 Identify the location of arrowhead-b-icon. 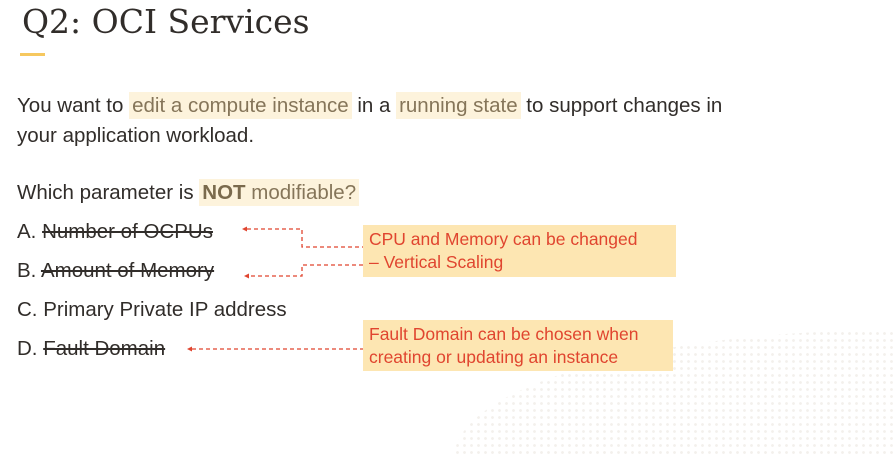
(246, 276).